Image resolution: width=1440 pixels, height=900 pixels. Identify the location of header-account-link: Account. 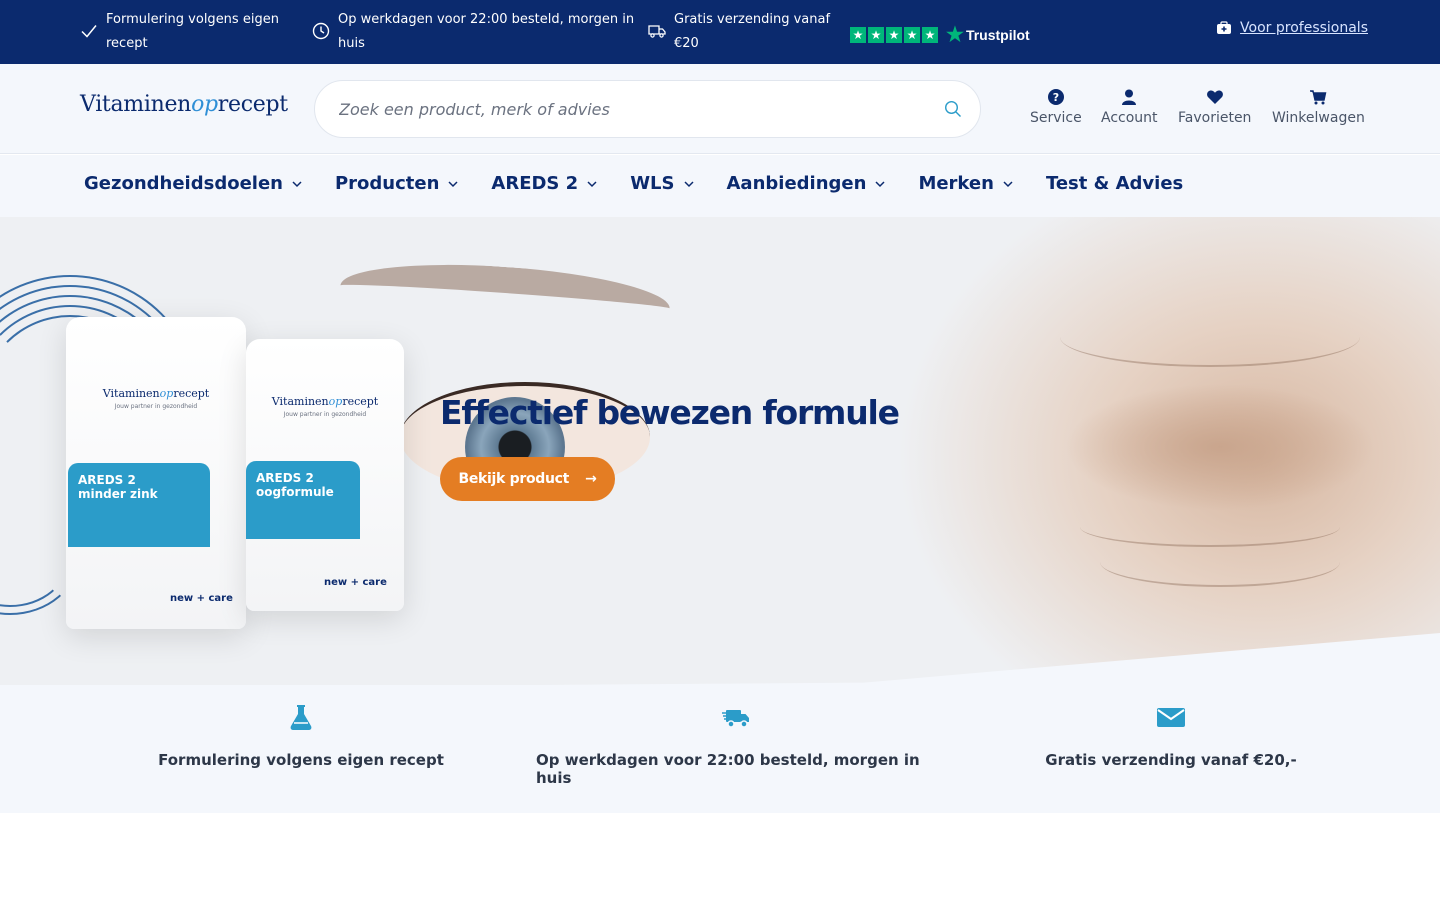
(1129, 107).